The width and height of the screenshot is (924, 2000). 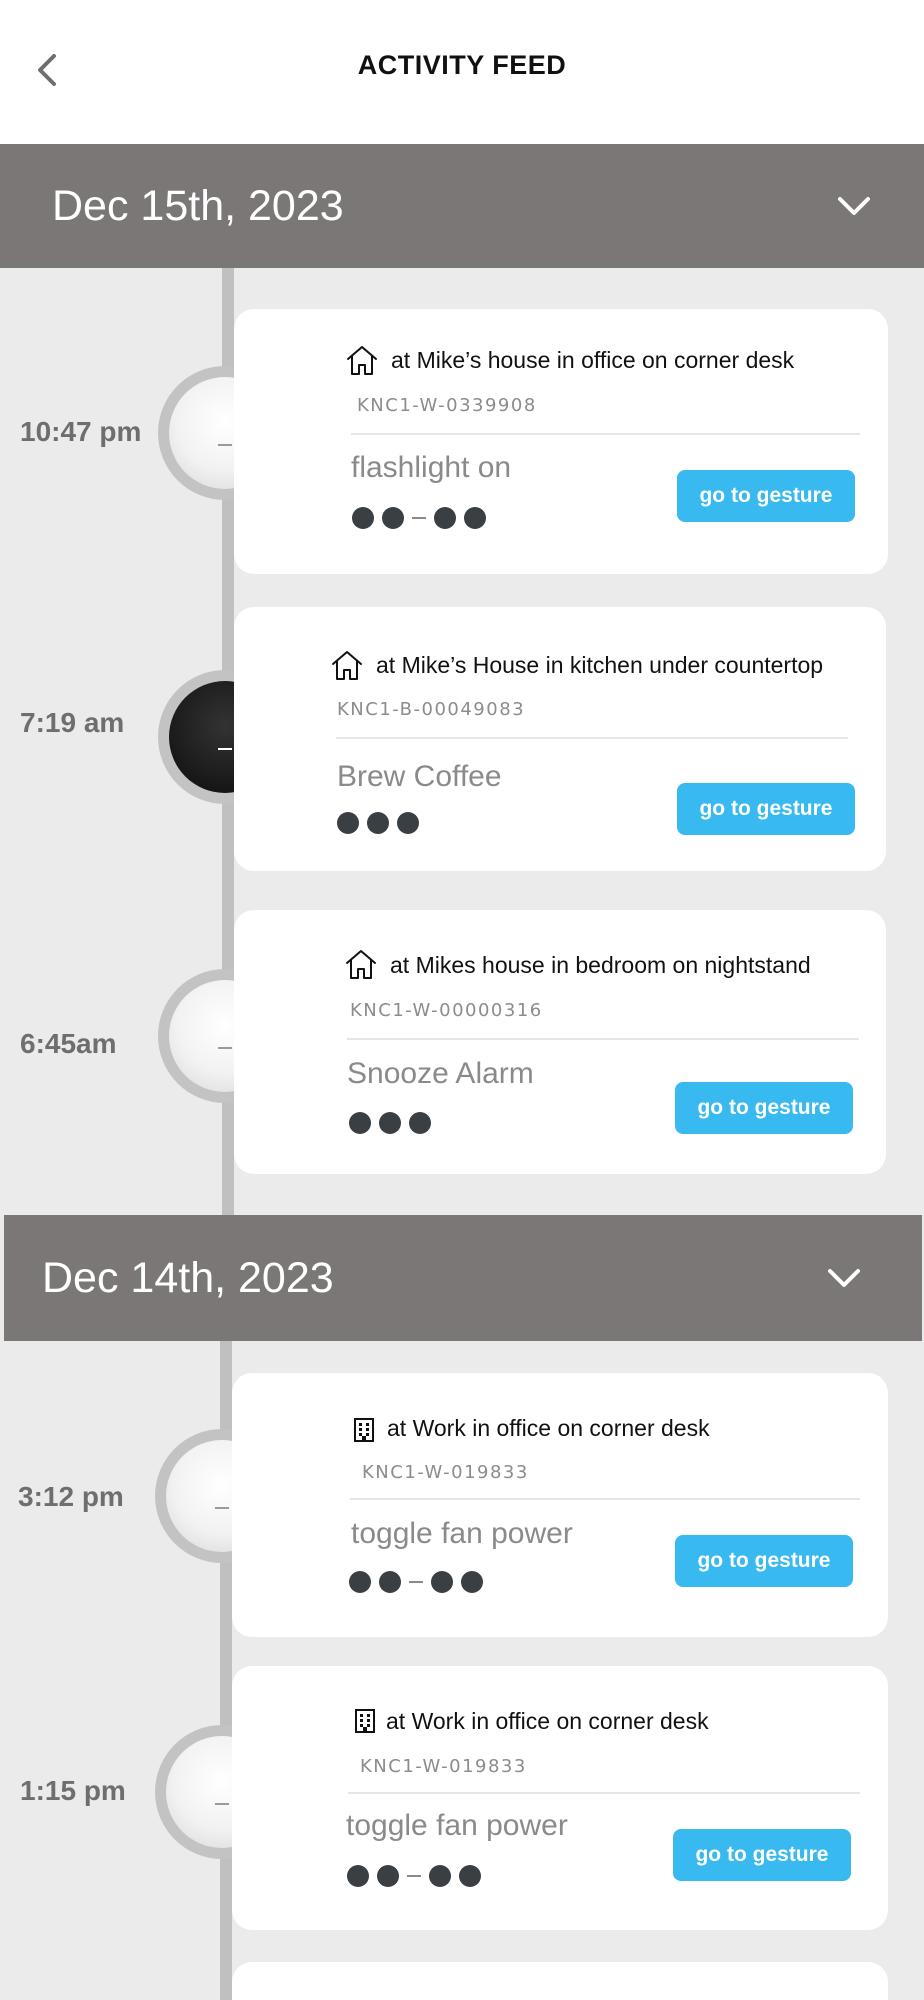 I want to click on date-label: Dec 15th, 2023, so click(x=198, y=206).